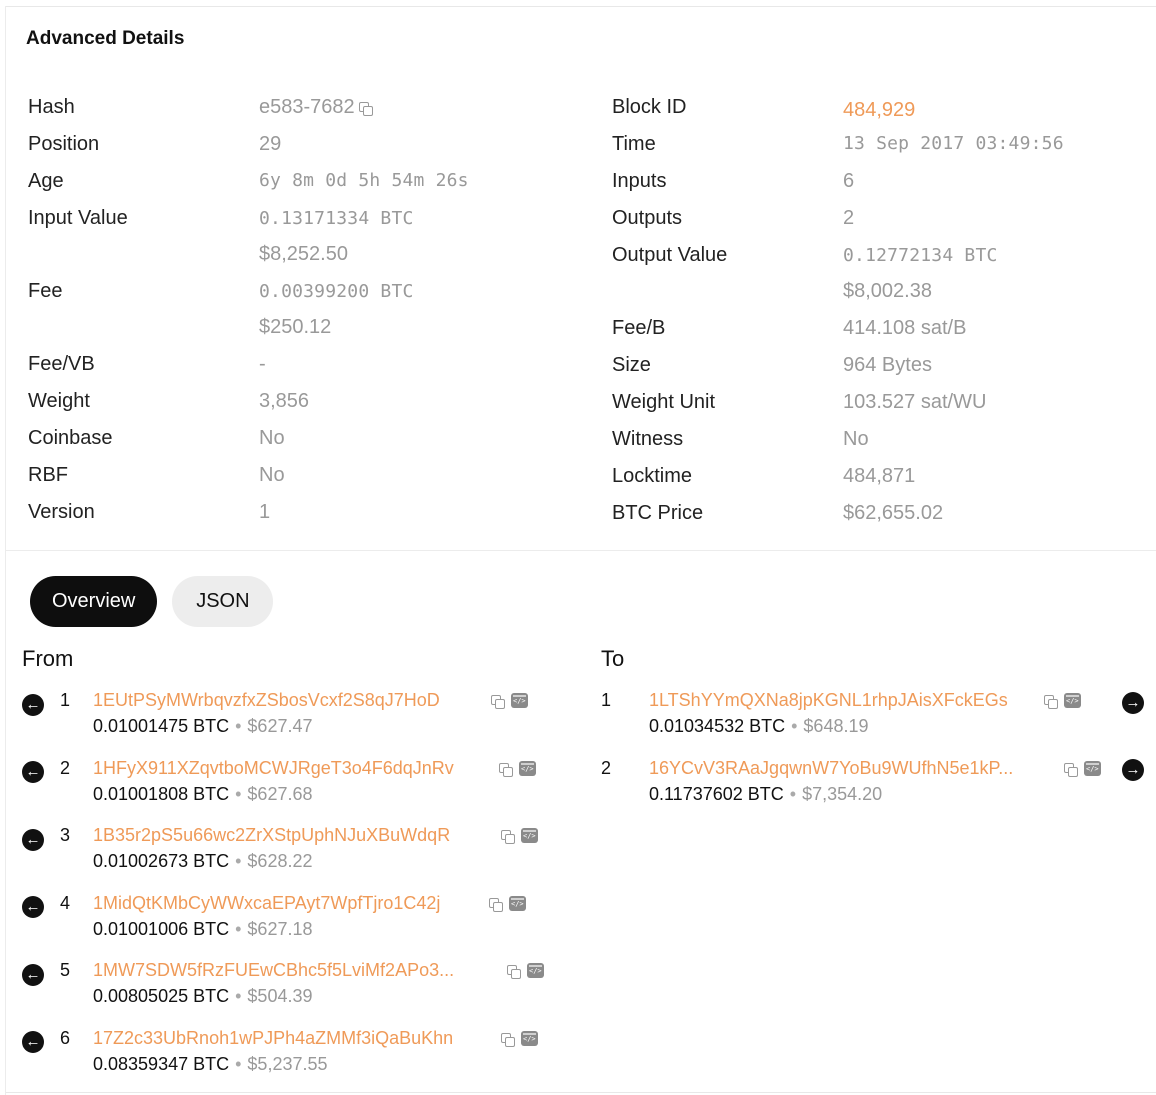  I want to click on input-address-link: 1EUtPSyMWrbqvzfxZSbosVcxf2S8qJ7HoD, so click(266, 700).